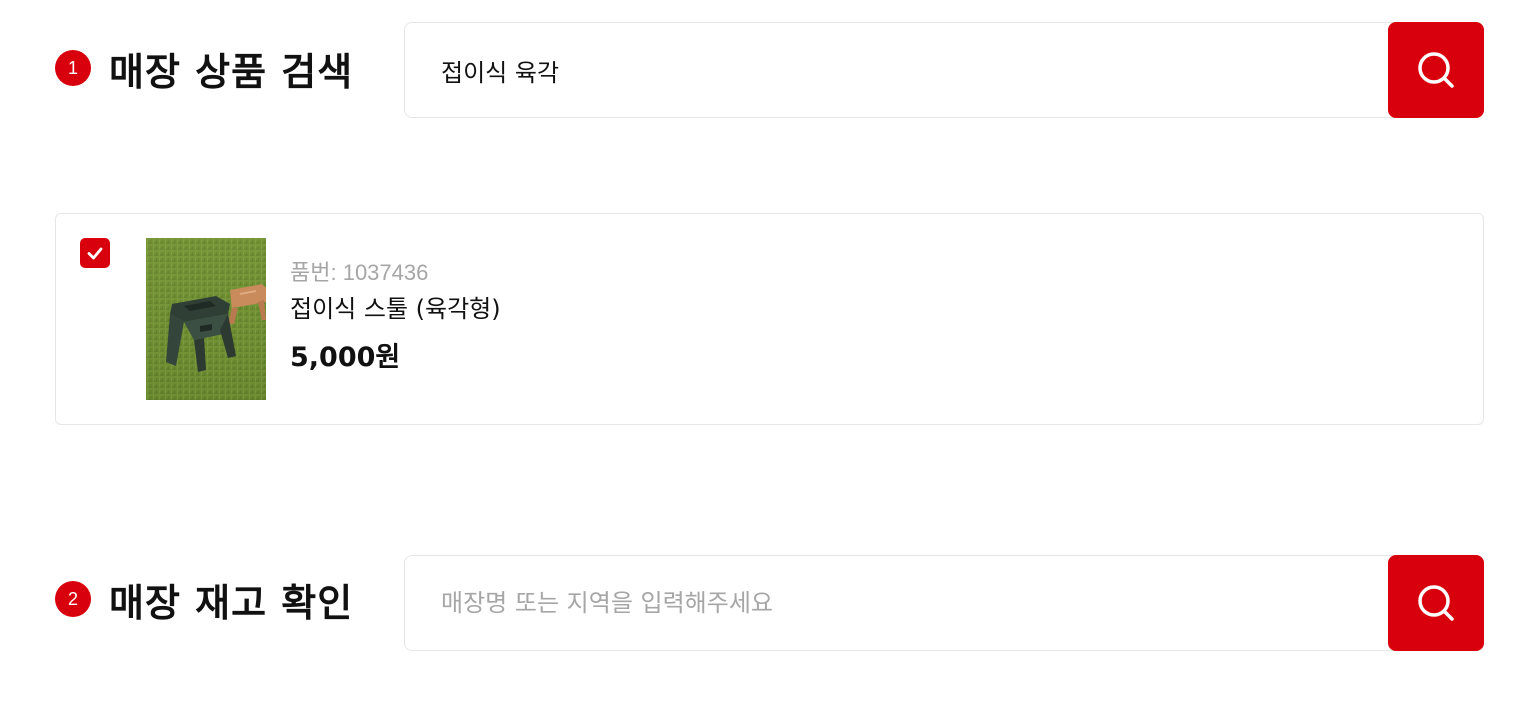 The height and width of the screenshot is (707, 1517). Describe the element at coordinates (231, 71) in the screenshot. I see `product-search-title: 매장 상품 검색` at that location.